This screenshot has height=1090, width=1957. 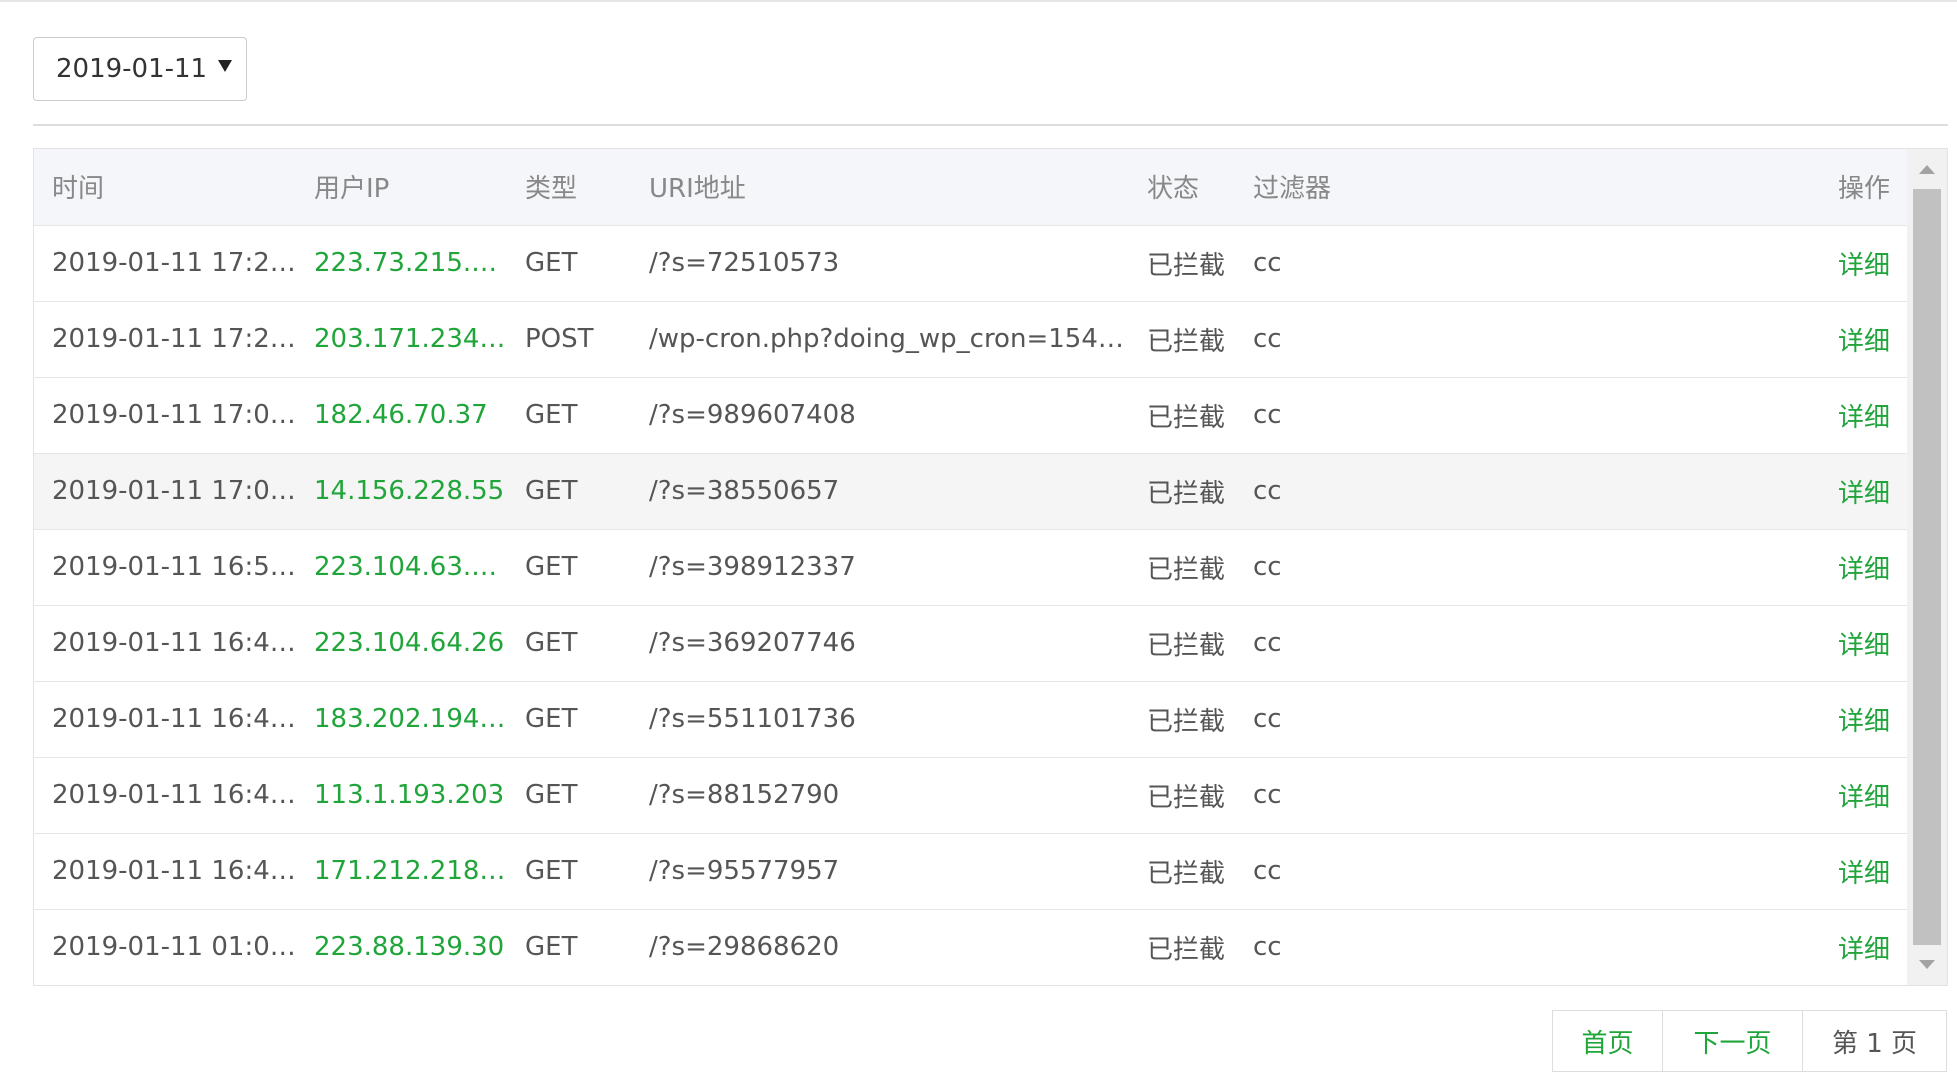 What do you see at coordinates (409, 795) in the screenshot?
I see `cell-ip: 113.1.193.203` at bounding box center [409, 795].